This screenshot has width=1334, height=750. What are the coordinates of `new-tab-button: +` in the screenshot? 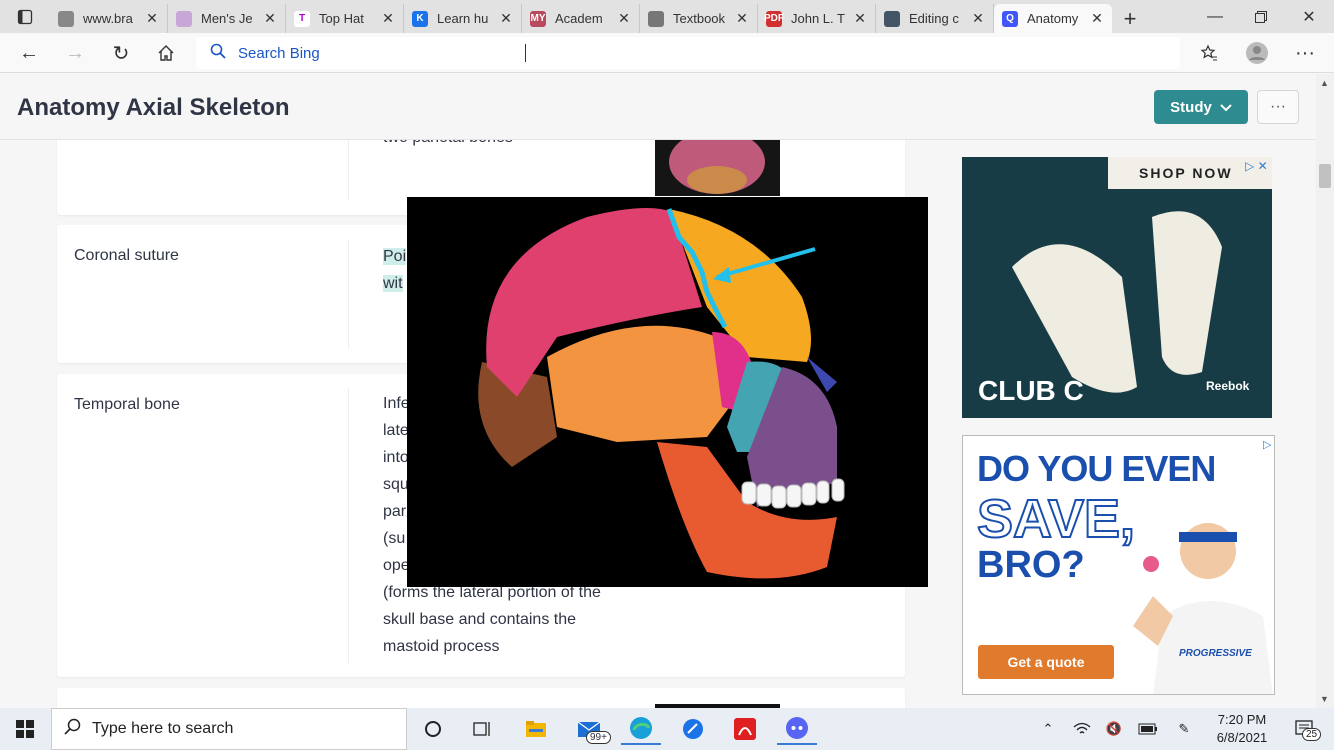 It's located at (1130, 18).